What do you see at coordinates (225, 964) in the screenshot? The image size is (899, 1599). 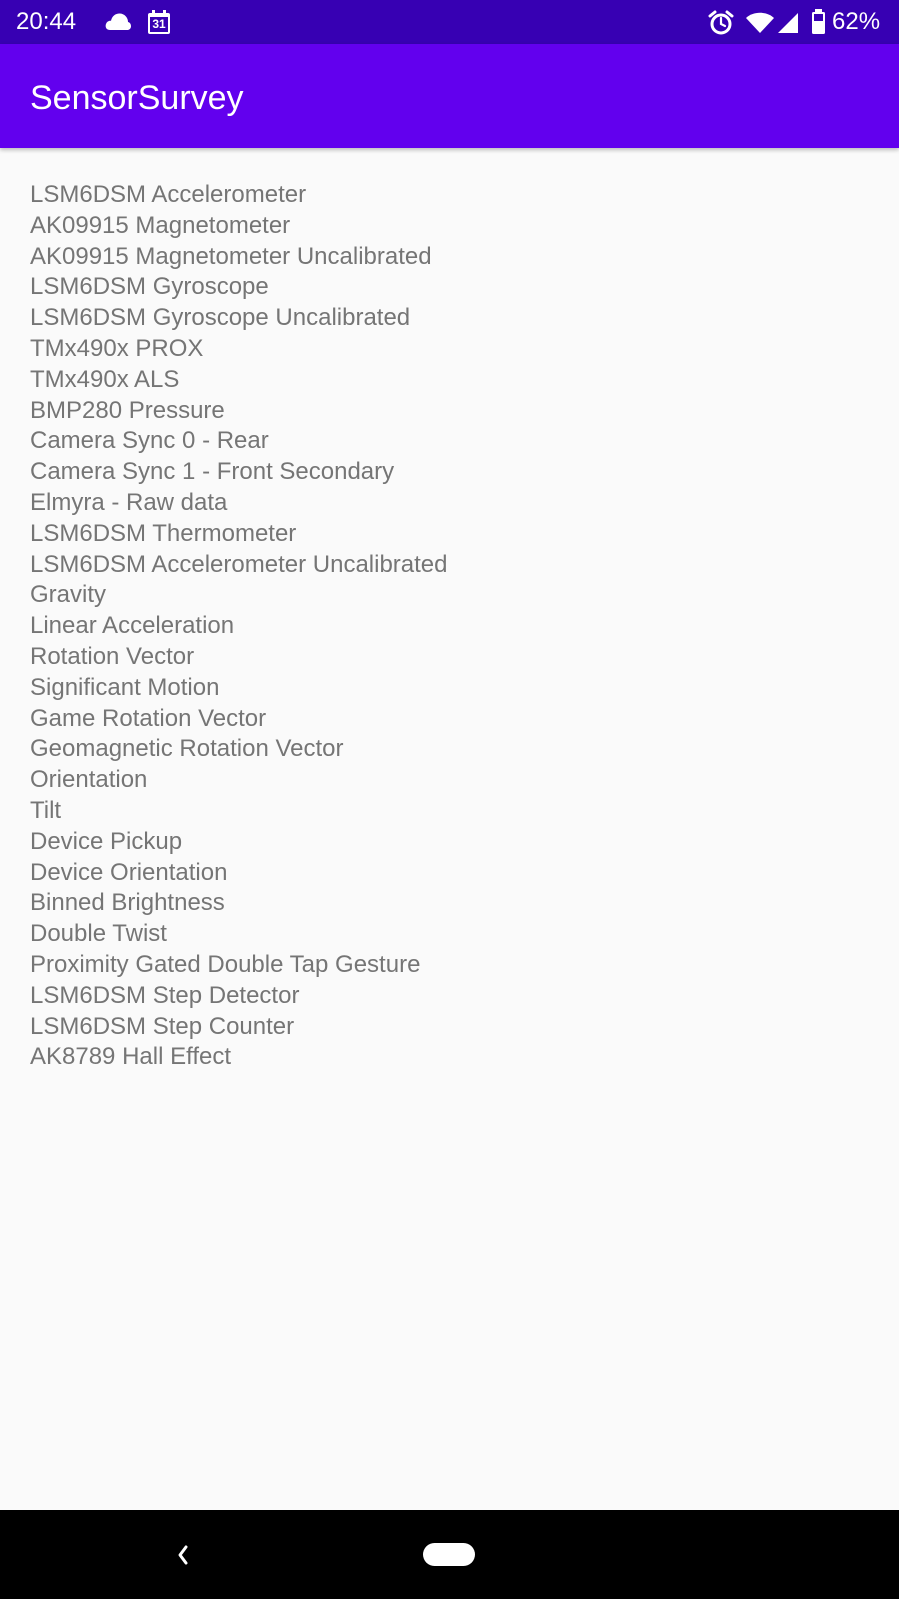 I see `sensor-list-item: Proximity Gated Double Tap Gesture` at bounding box center [225, 964].